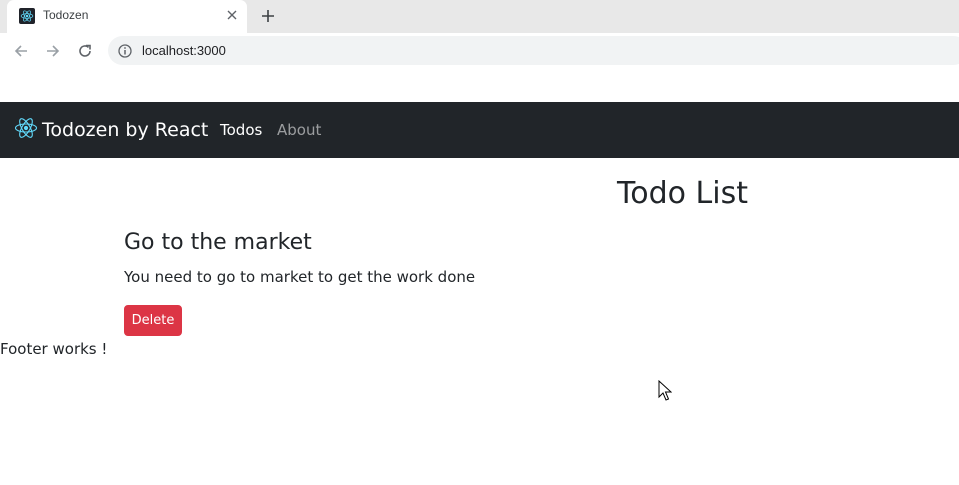 The image size is (959, 485). What do you see at coordinates (479, 16) in the screenshot?
I see `browser-tab-bar: Todozen` at bounding box center [479, 16].